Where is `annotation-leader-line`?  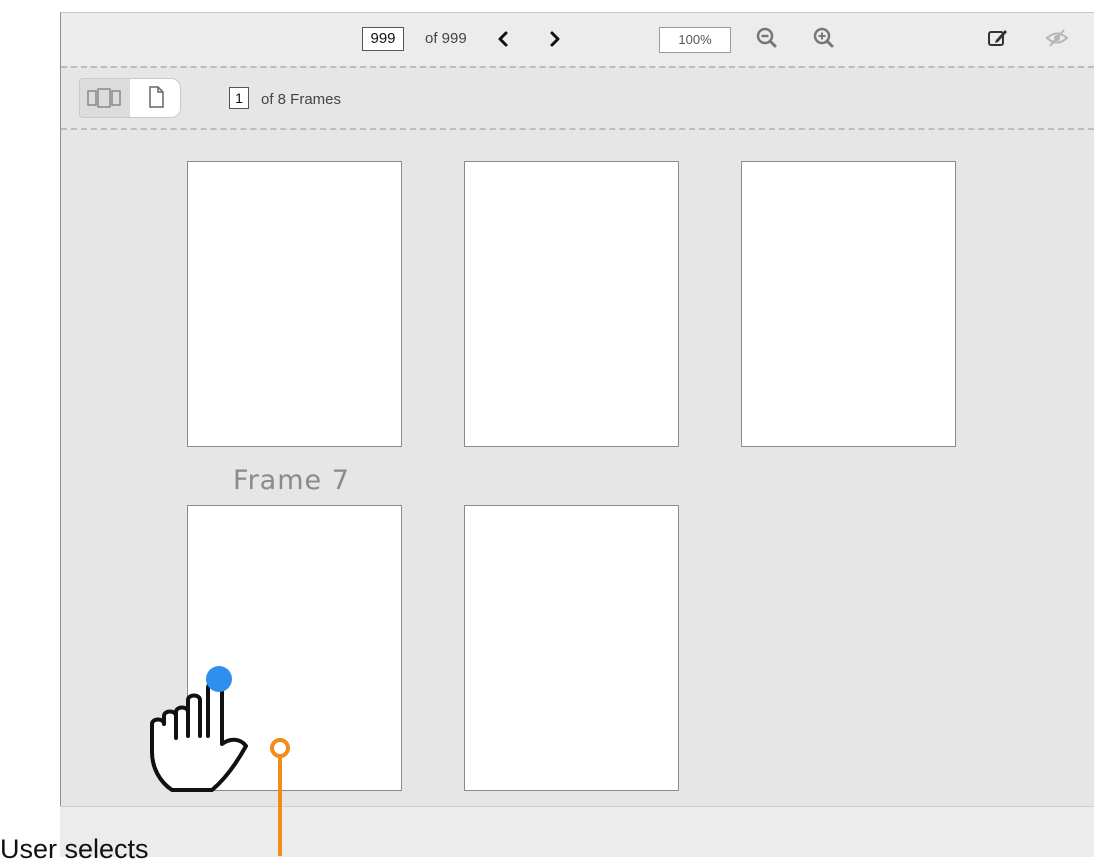 annotation-leader-line is located at coordinates (280, 797).